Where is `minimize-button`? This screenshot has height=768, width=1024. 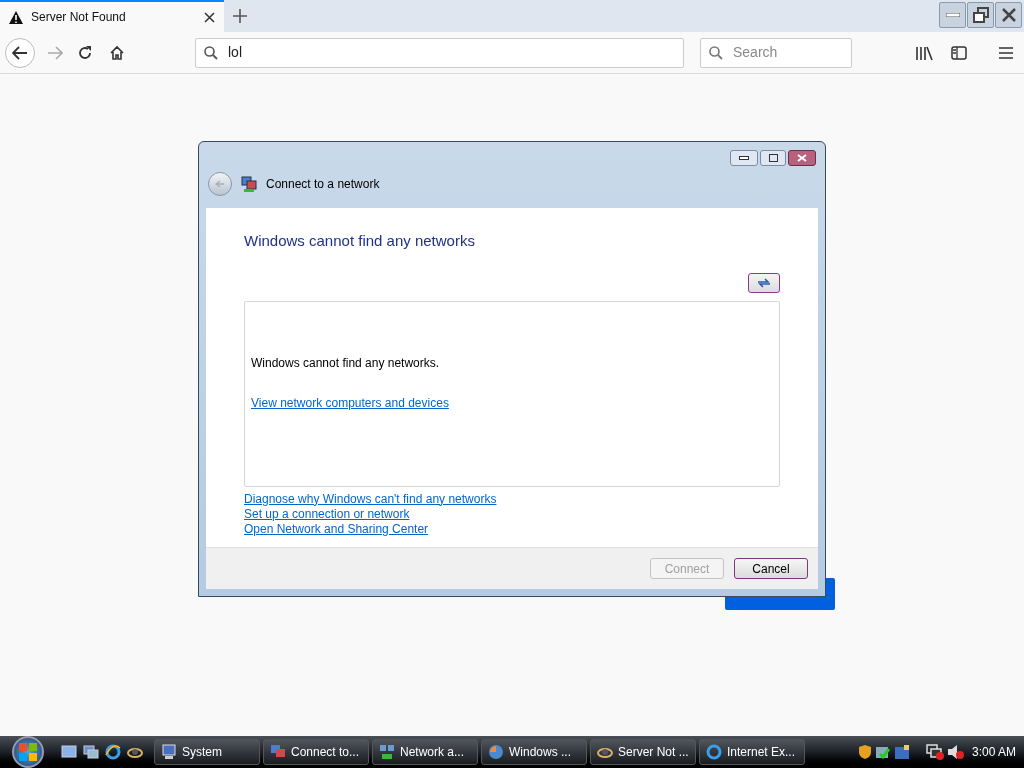
minimize-button is located at coordinates (744, 158).